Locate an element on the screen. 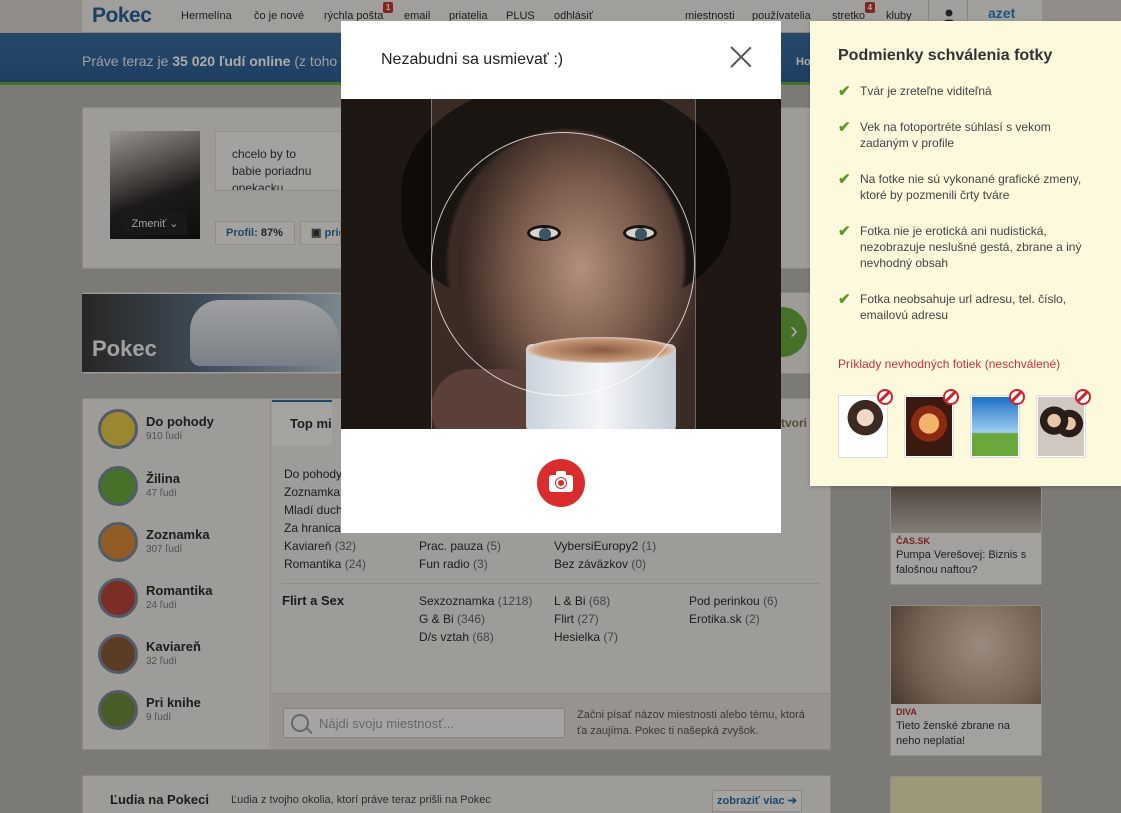  camera-lens is located at coordinates (561, 483).